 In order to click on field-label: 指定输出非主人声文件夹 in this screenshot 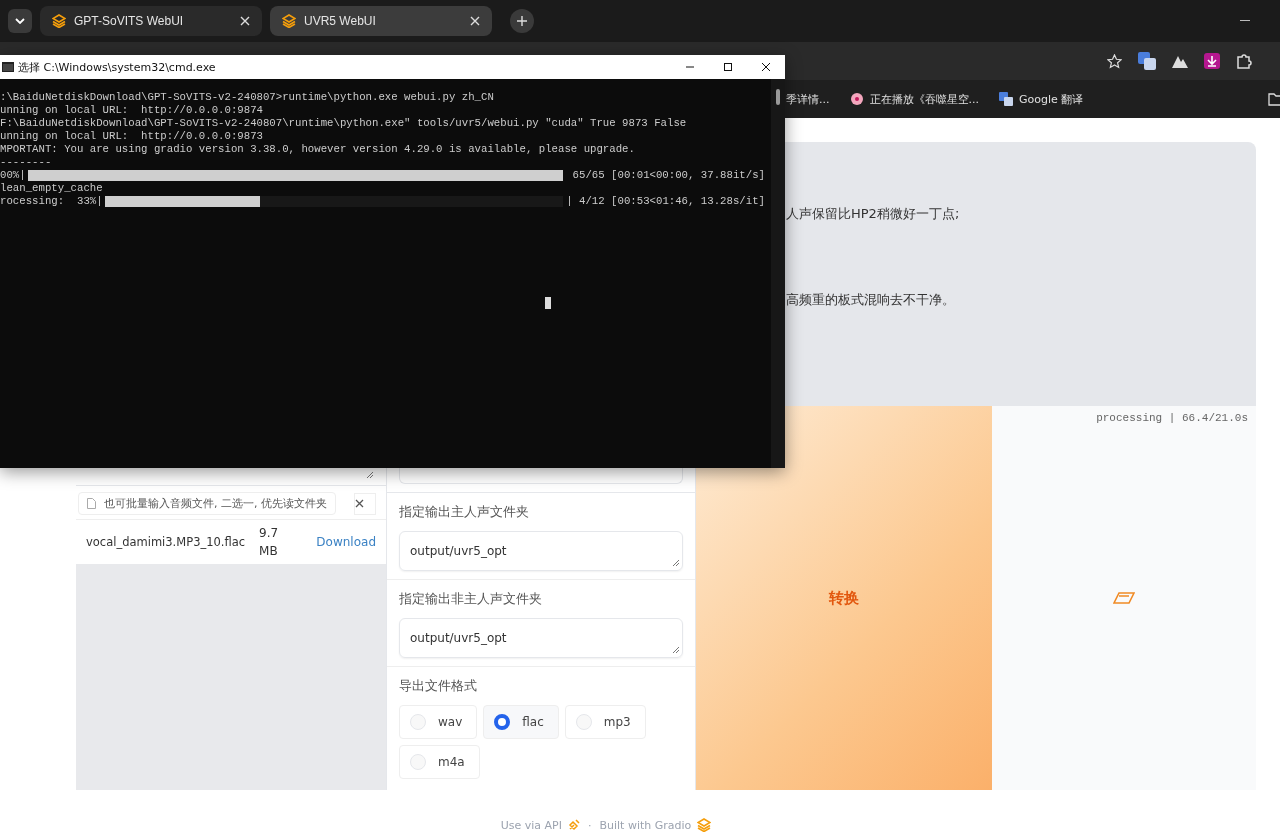, I will do `click(471, 599)`.